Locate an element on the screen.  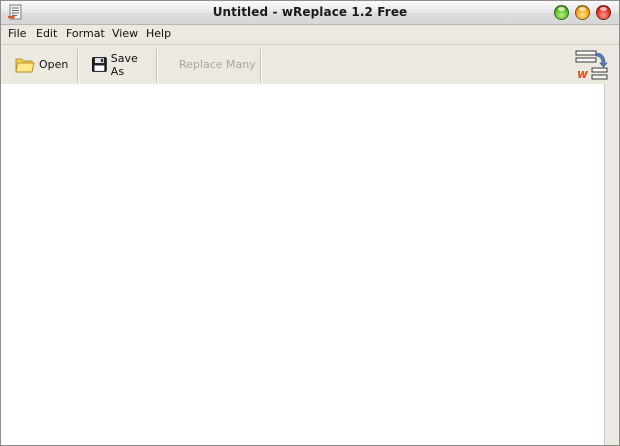
save-as-label: Save As is located at coordinates (124, 64).